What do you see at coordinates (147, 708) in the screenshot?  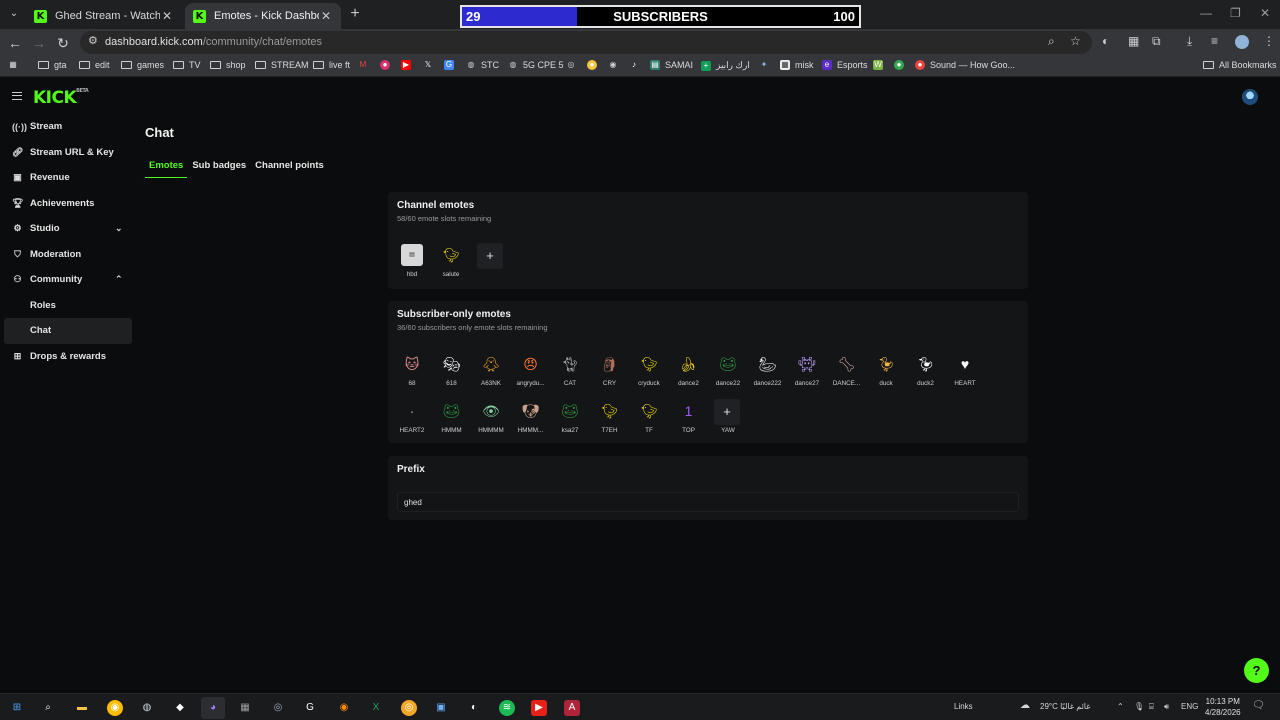 I see `steam-icon: ◍` at bounding box center [147, 708].